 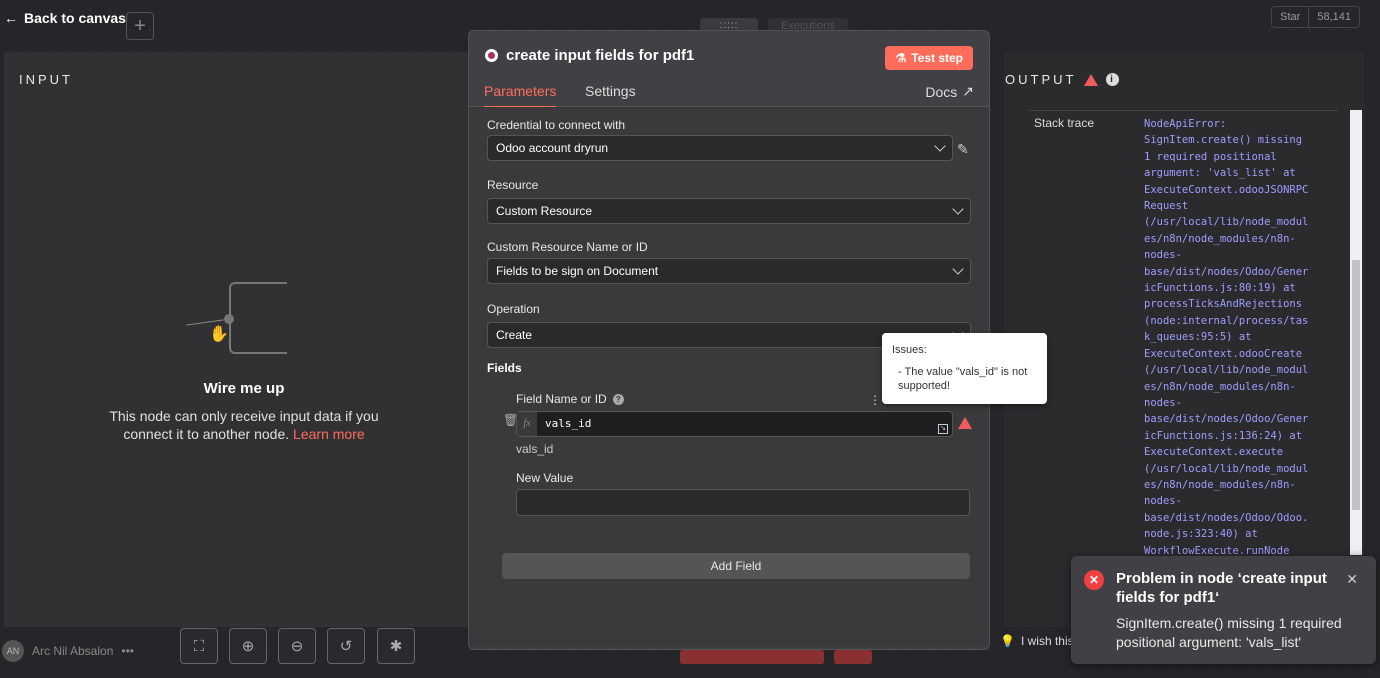 What do you see at coordinates (552, 148) in the screenshot?
I see `credential-value: Odoo account dryrun` at bounding box center [552, 148].